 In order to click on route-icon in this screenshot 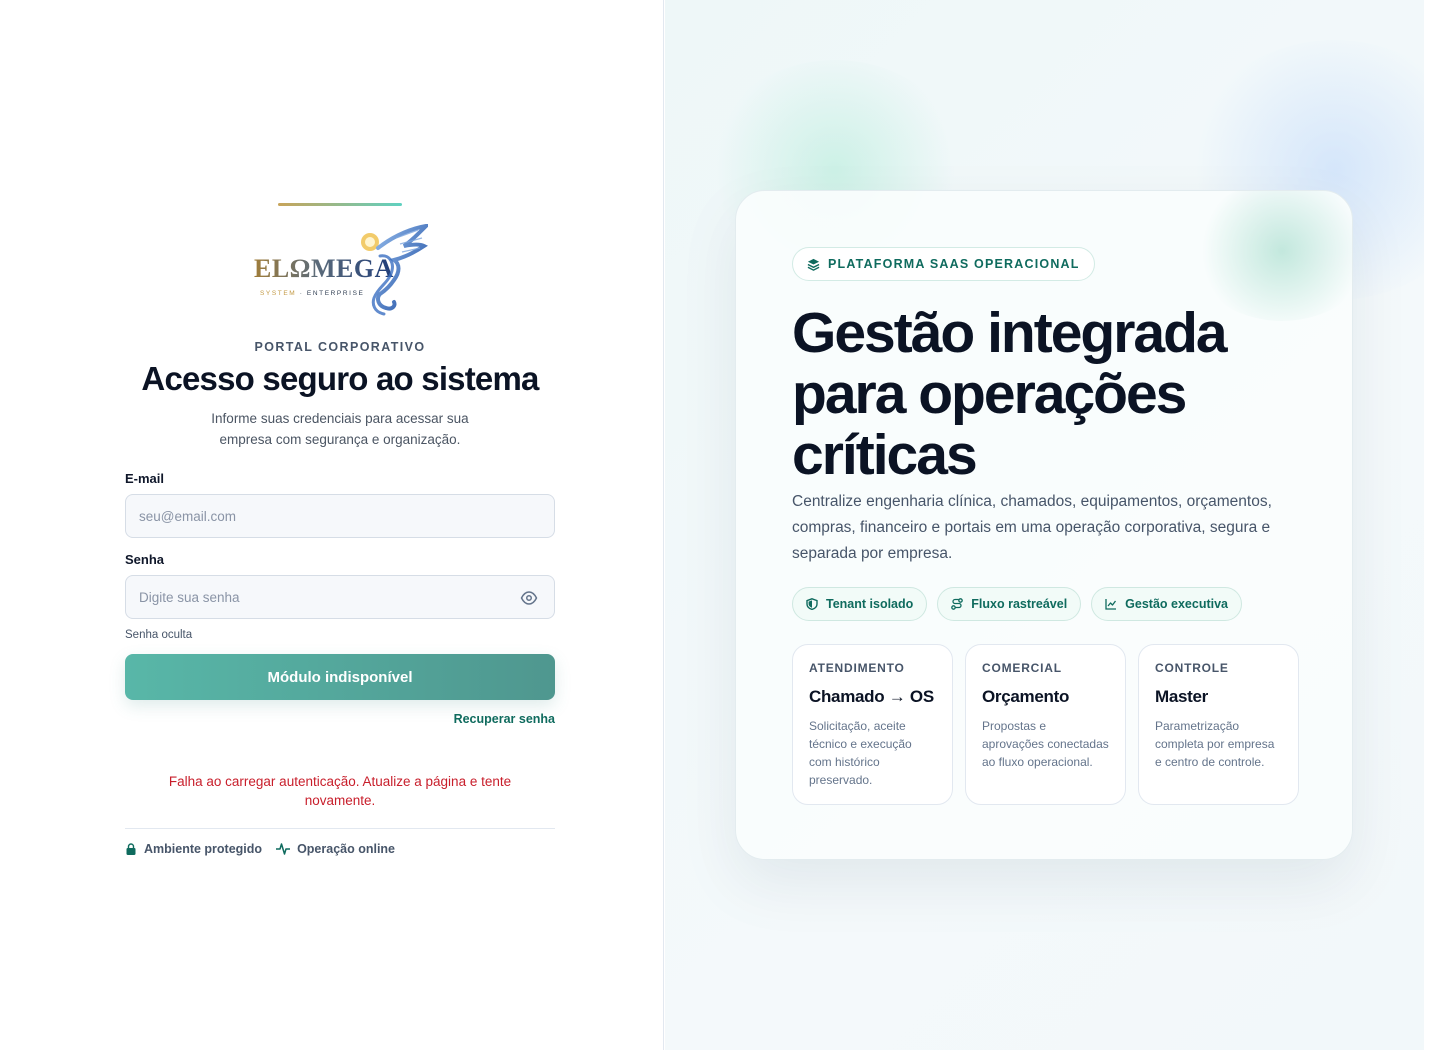, I will do `click(957, 604)`.